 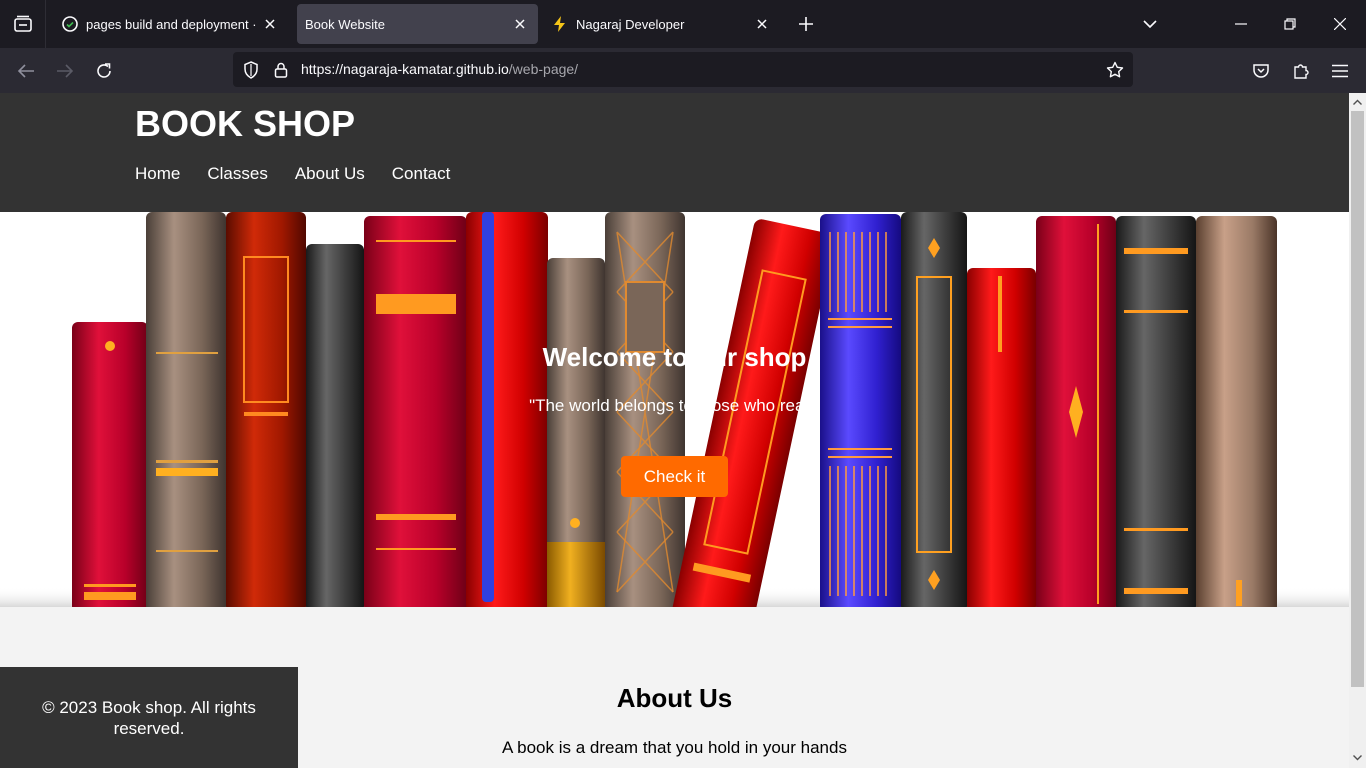 I want to click on restore-icon, so click(x=1290, y=24).